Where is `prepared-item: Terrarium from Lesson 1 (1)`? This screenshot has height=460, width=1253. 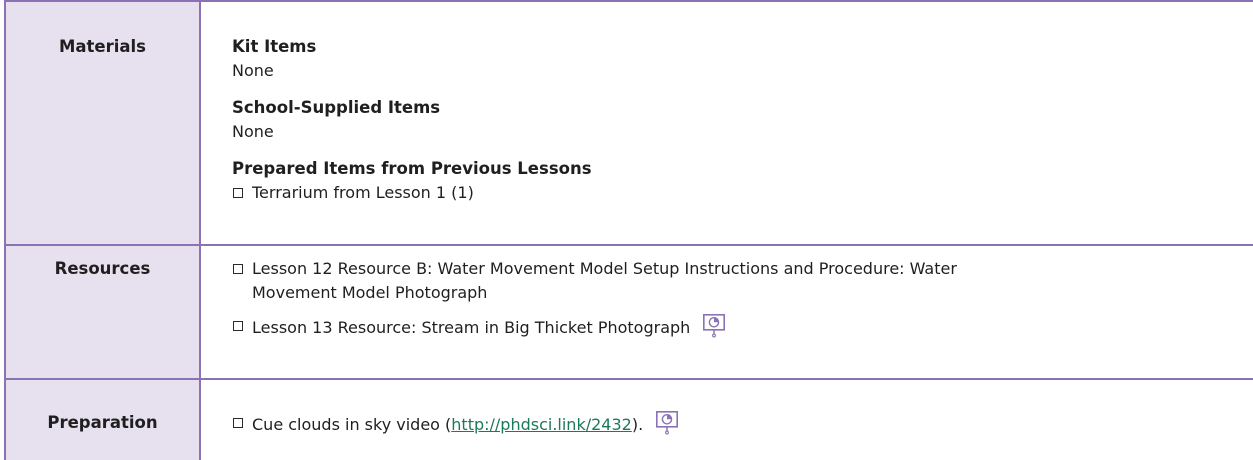 prepared-item: Terrarium from Lesson 1 (1) is located at coordinates (733, 193).